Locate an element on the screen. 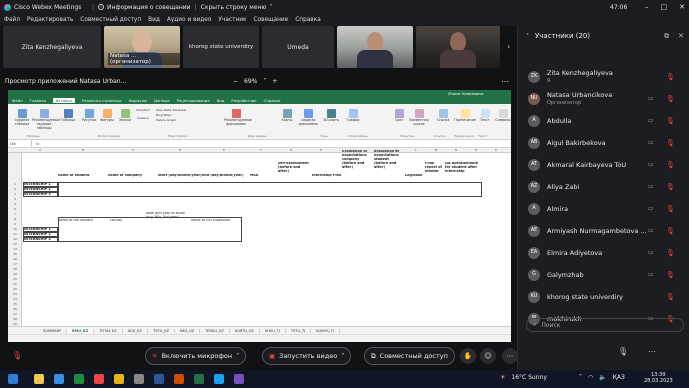 The image size is (689, 388). header-mou: MoU is located at coordinates (256, 176).